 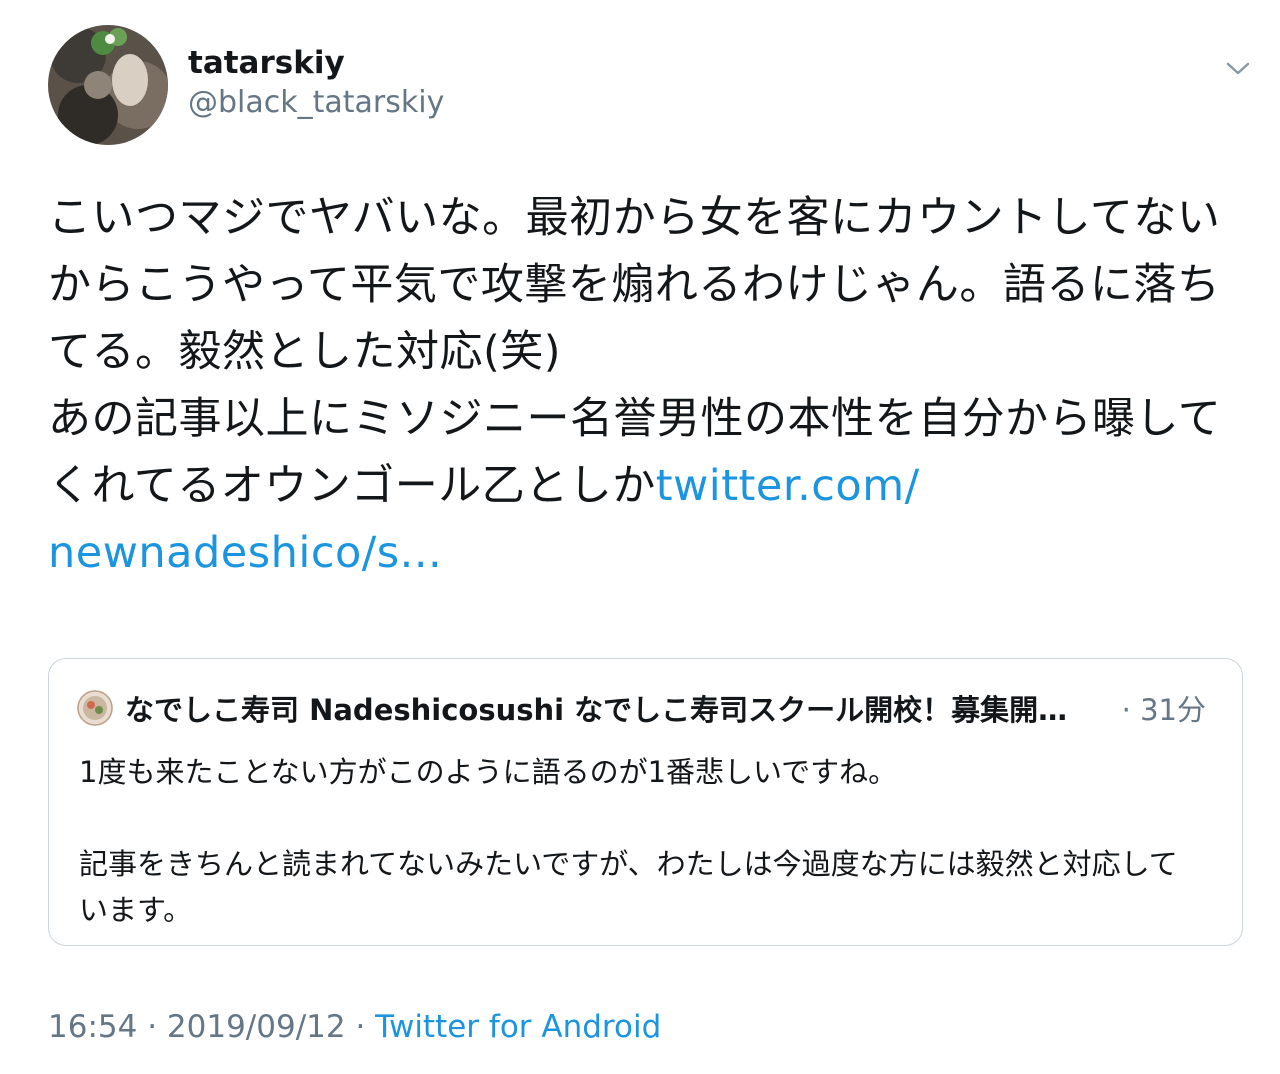 I want to click on author-display-name: tatarskiy, so click(x=266, y=63).